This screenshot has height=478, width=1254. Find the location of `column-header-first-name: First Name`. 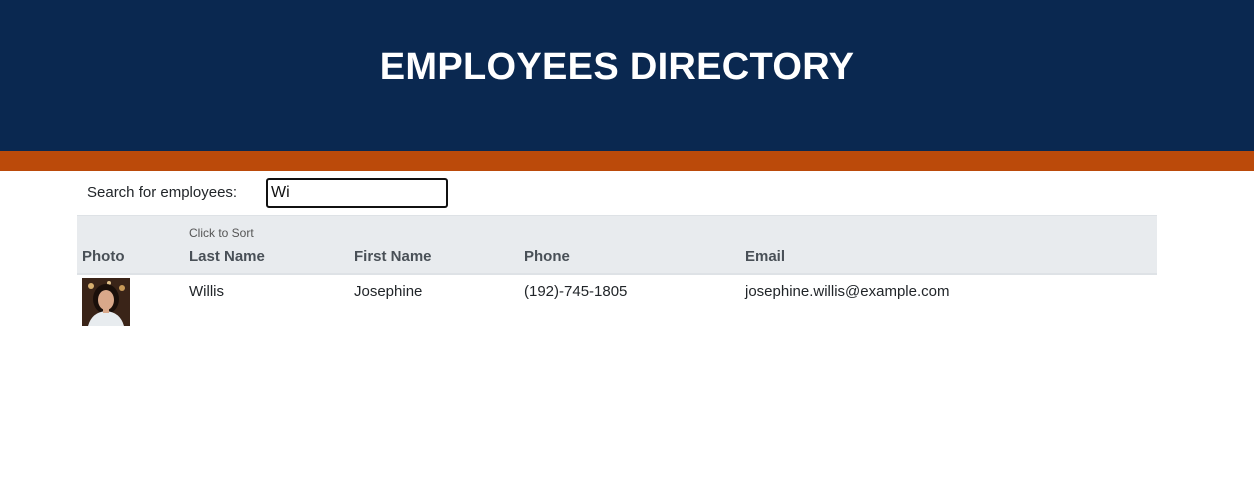

column-header-first-name: First Name is located at coordinates (393, 256).